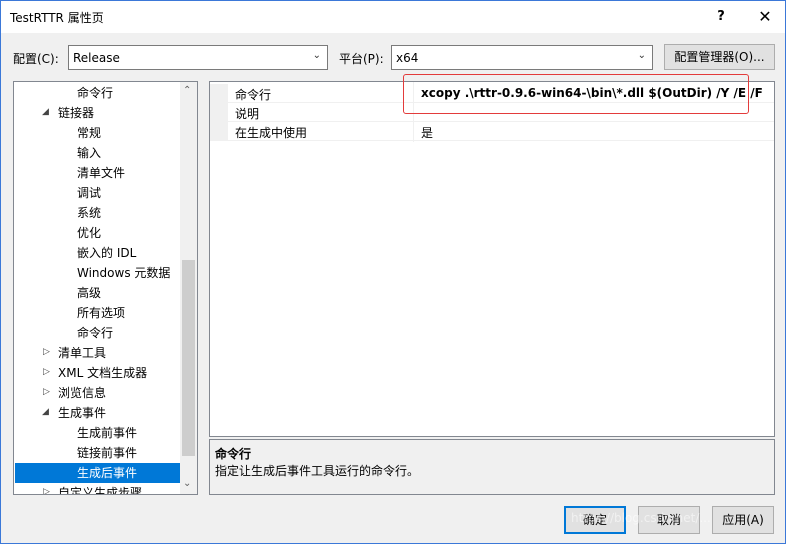 The width and height of the screenshot is (786, 544). What do you see at coordinates (101, 173) in the screenshot?
I see `tree-item: 清单文件` at bounding box center [101, 173].